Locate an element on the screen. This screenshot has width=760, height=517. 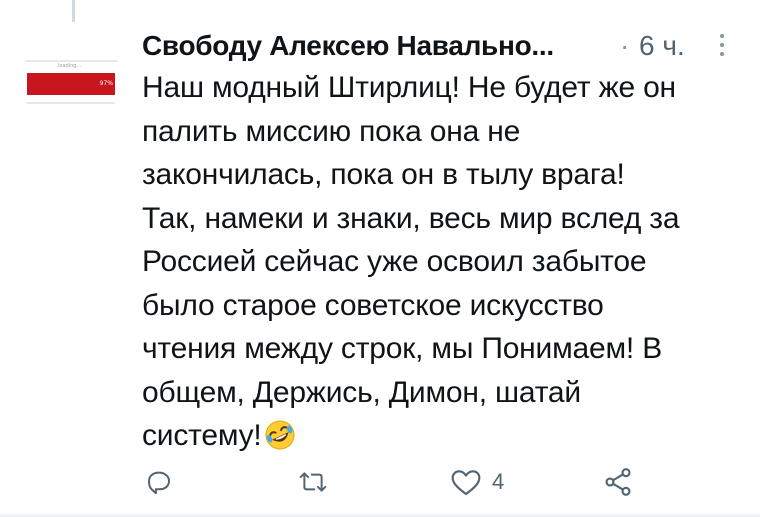
avatar-band-bottom is located at coordinates (71, 103).